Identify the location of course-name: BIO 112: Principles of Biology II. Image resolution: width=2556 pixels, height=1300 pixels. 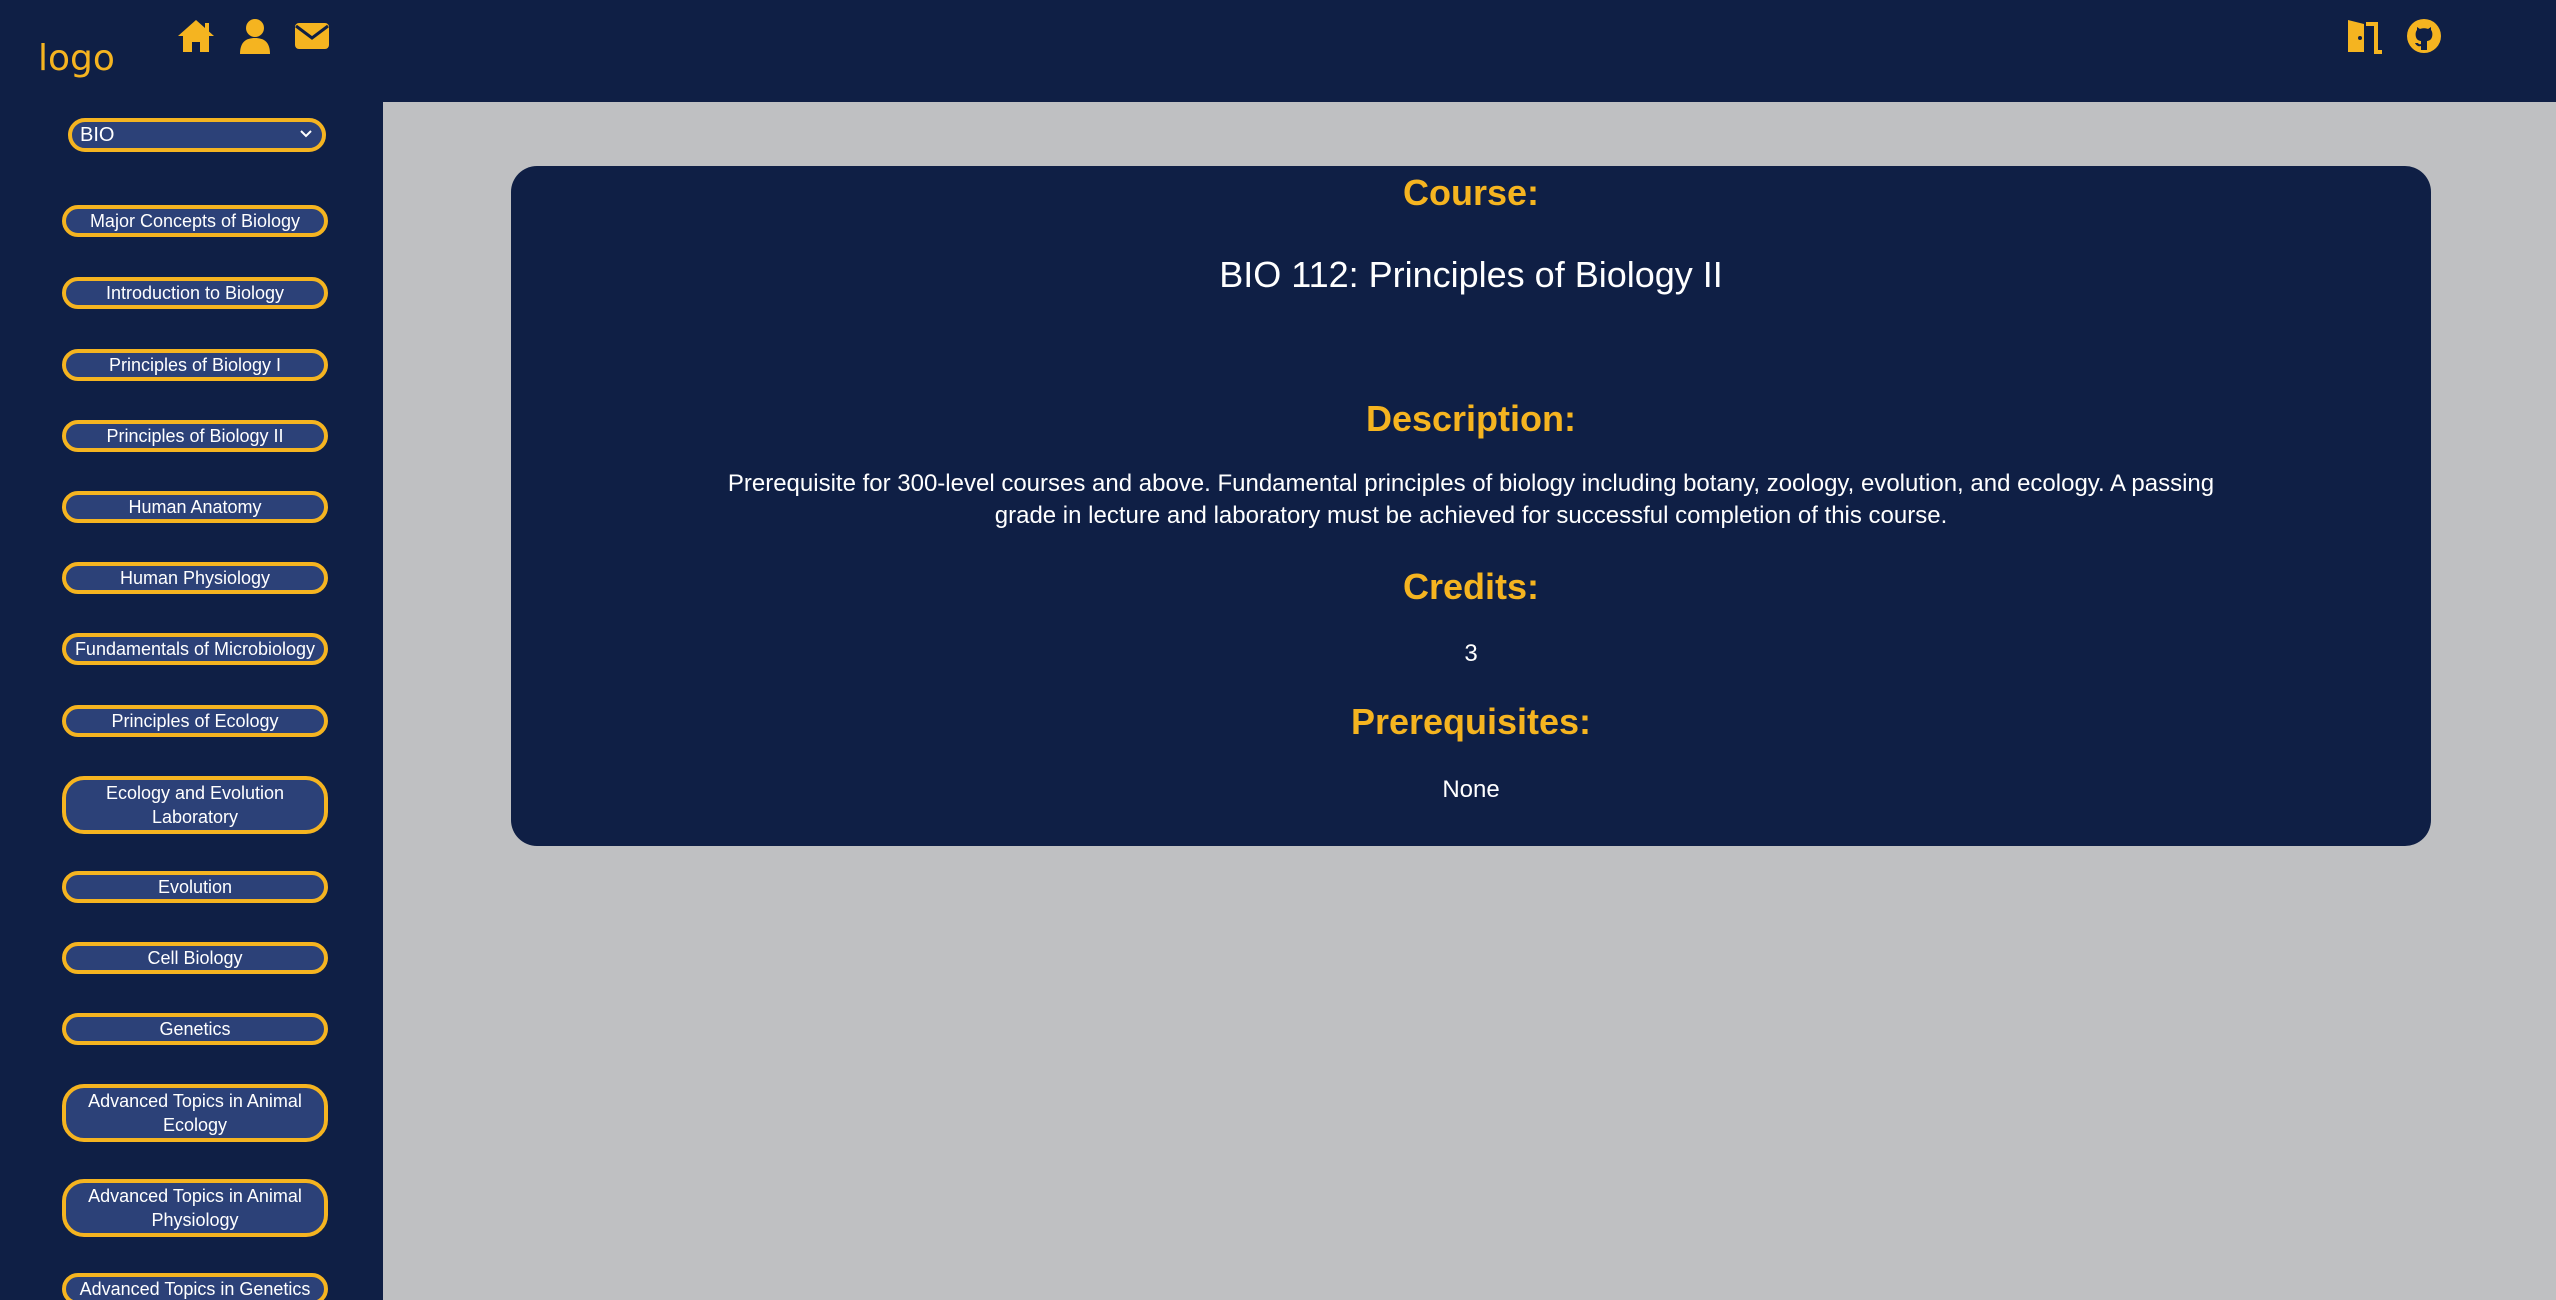
(1471, 274).